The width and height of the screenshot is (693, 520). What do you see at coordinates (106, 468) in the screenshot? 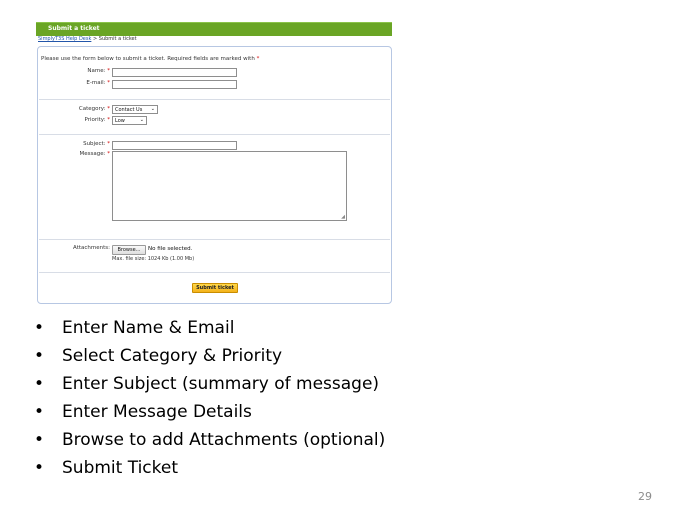
I see `list-item: • Submit Ticket` at bounding box center [106, 468].